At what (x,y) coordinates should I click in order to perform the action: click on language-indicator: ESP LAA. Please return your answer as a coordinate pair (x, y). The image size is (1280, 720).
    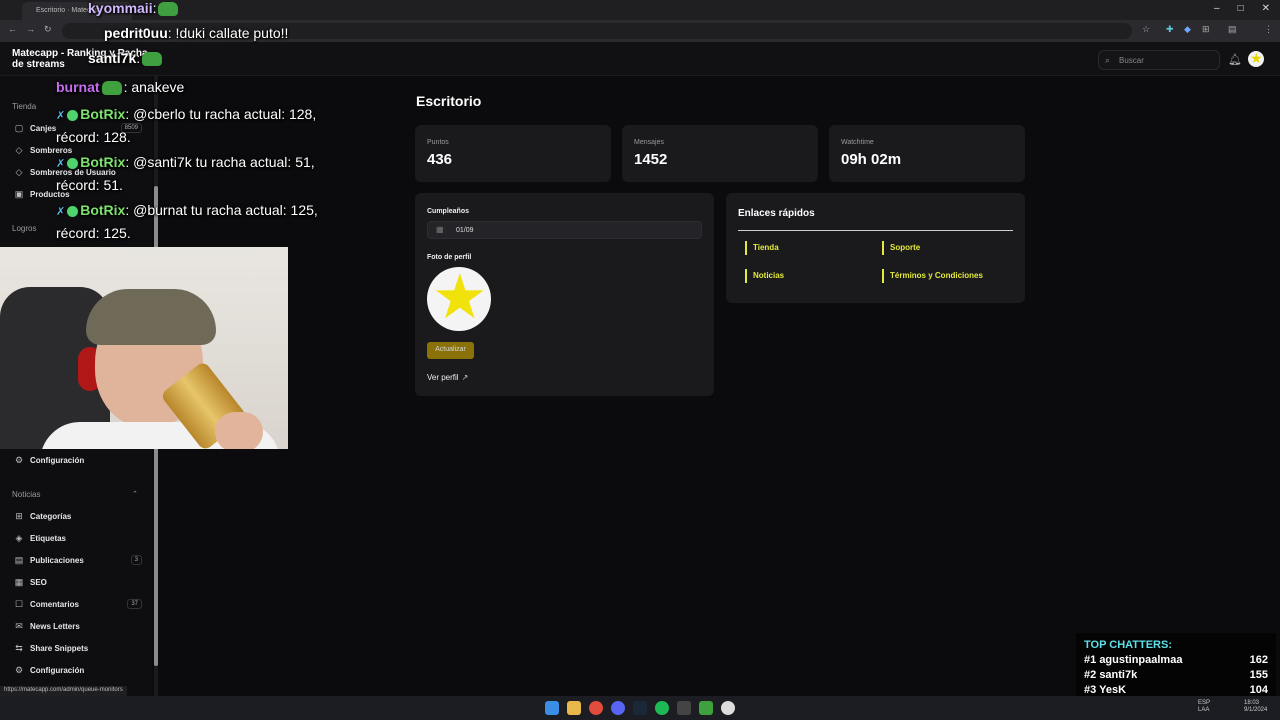
    Looking at the image, I should click on (1204, 707).